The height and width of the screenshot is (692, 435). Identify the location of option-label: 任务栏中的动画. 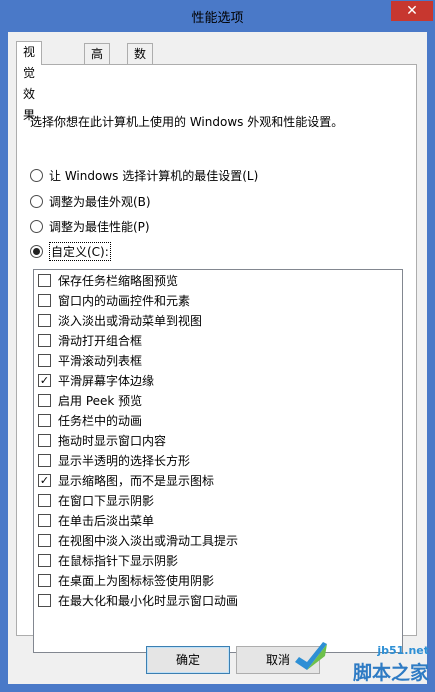
(100, 420).